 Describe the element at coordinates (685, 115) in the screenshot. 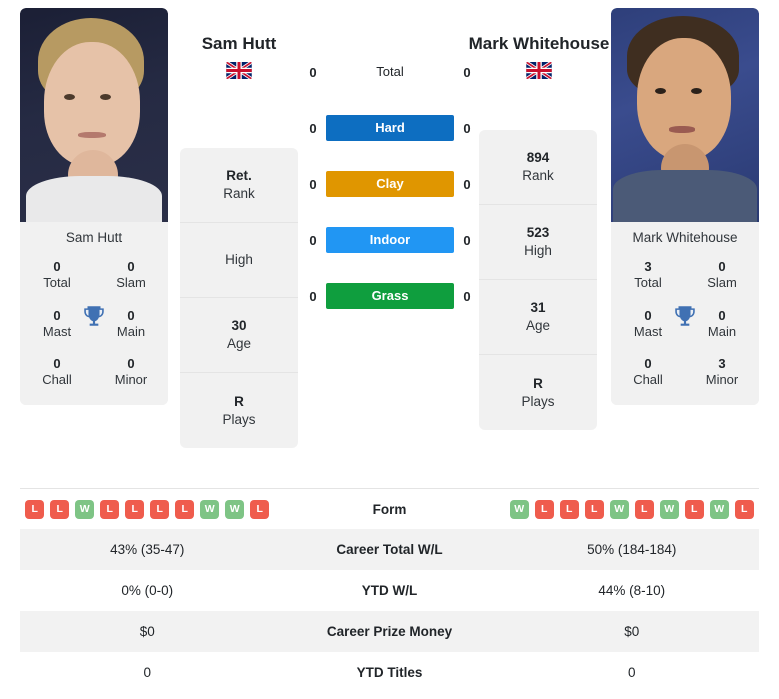

I see `player-photo-right` at that location.